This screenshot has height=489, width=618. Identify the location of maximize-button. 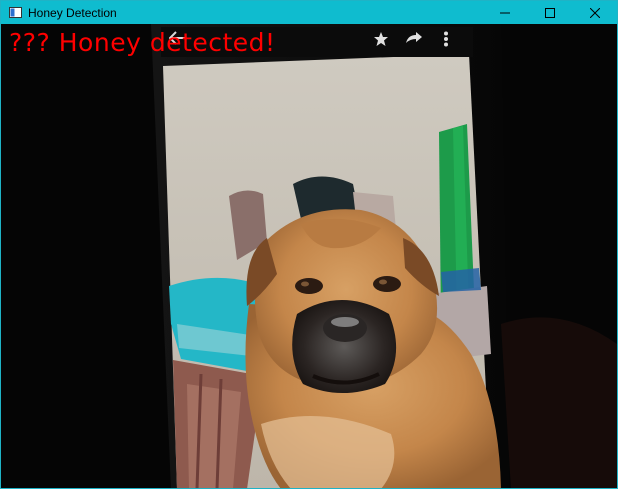
(549, 12).